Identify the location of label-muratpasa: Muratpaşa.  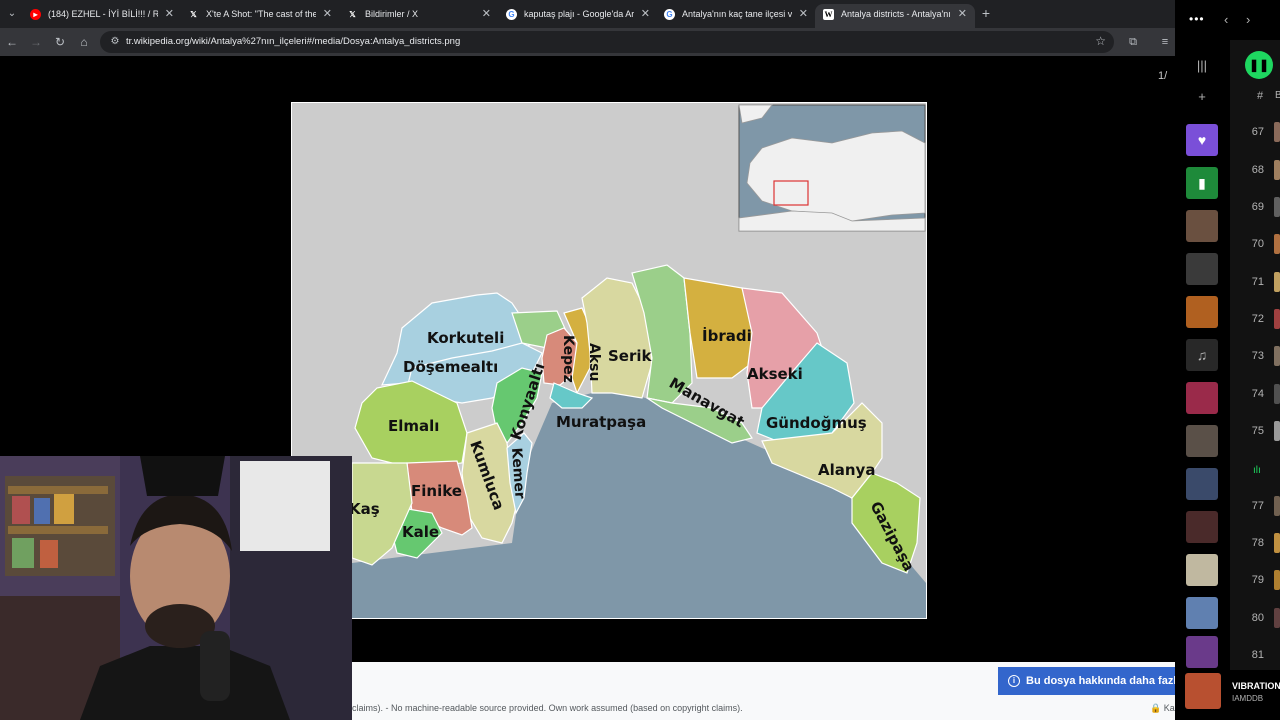
(601, 422).